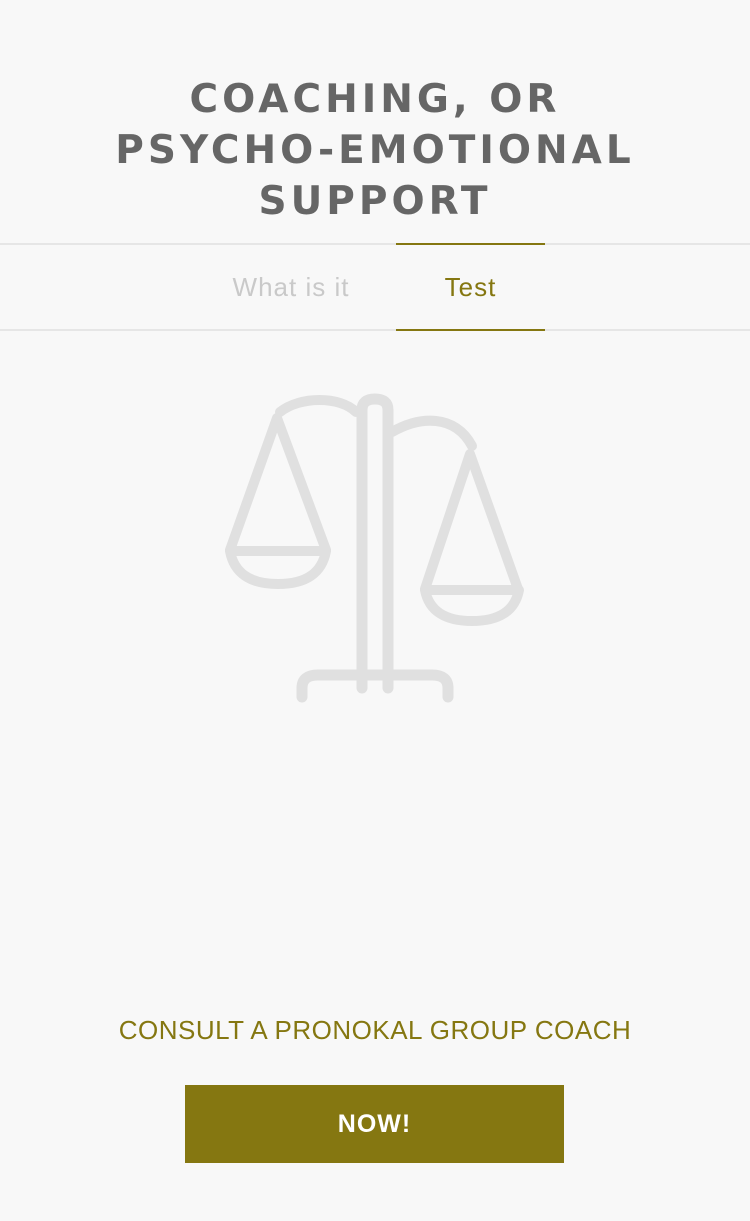 The height and width of the screenshot is (1221, 750). I want to click on consult-coach-text: CONSULT A PRONOKAL GROUP COACH, so click(375, 1030).